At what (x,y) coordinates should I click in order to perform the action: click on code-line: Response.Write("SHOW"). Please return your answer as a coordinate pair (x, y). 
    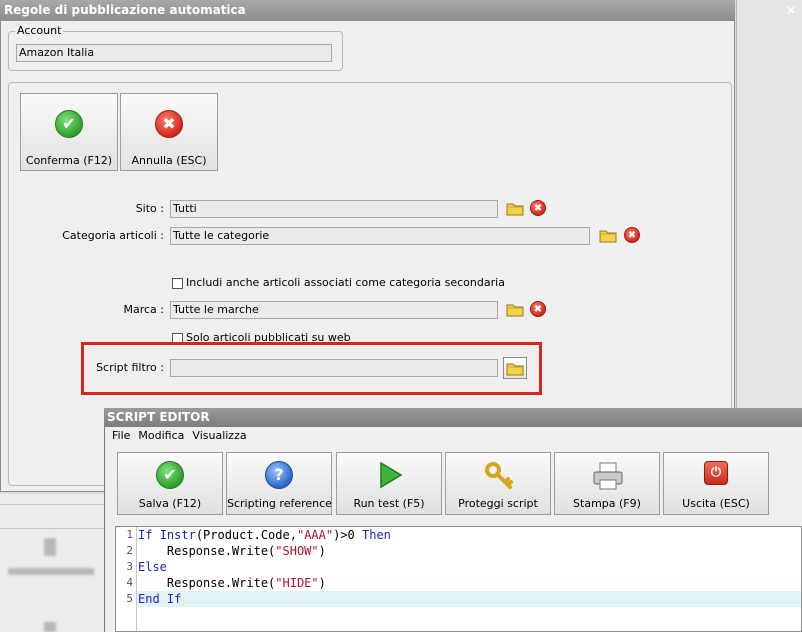
    Looking at the image, I should click on (232, 551).